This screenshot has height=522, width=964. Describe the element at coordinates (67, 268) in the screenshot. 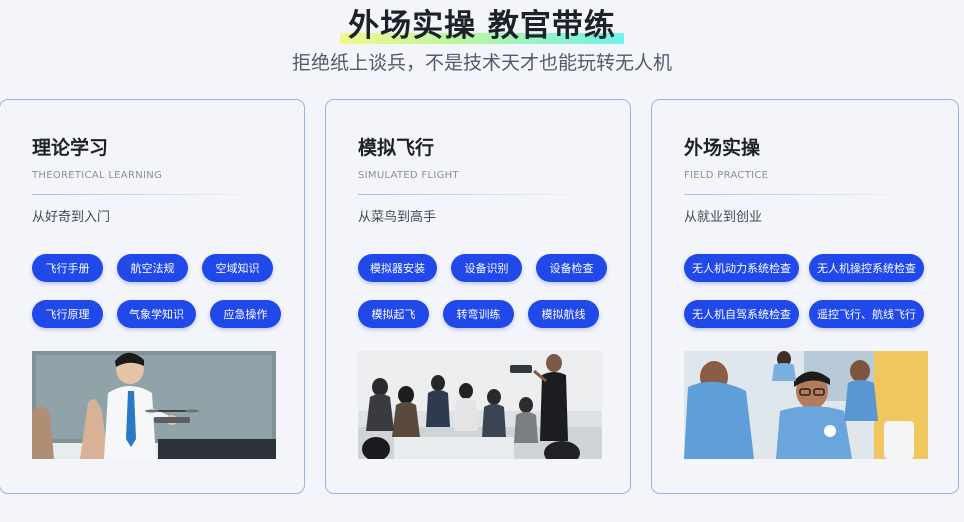

I see `tag-flight-manual: 飞行手册` at that location.